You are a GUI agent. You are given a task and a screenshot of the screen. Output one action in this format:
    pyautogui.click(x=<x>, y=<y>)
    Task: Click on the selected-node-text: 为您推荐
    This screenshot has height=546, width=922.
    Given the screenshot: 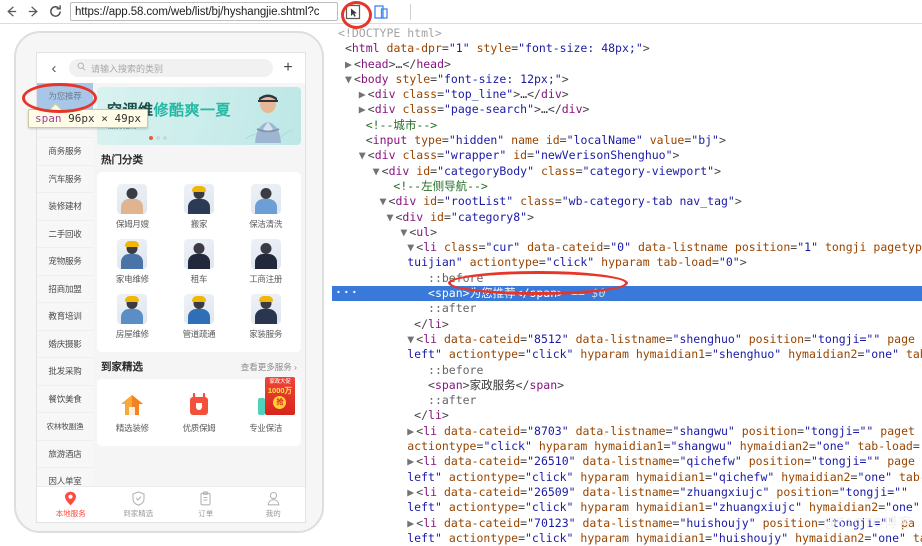 What is the action you would take?
    pyautogui.click(x=492, y=293)
    